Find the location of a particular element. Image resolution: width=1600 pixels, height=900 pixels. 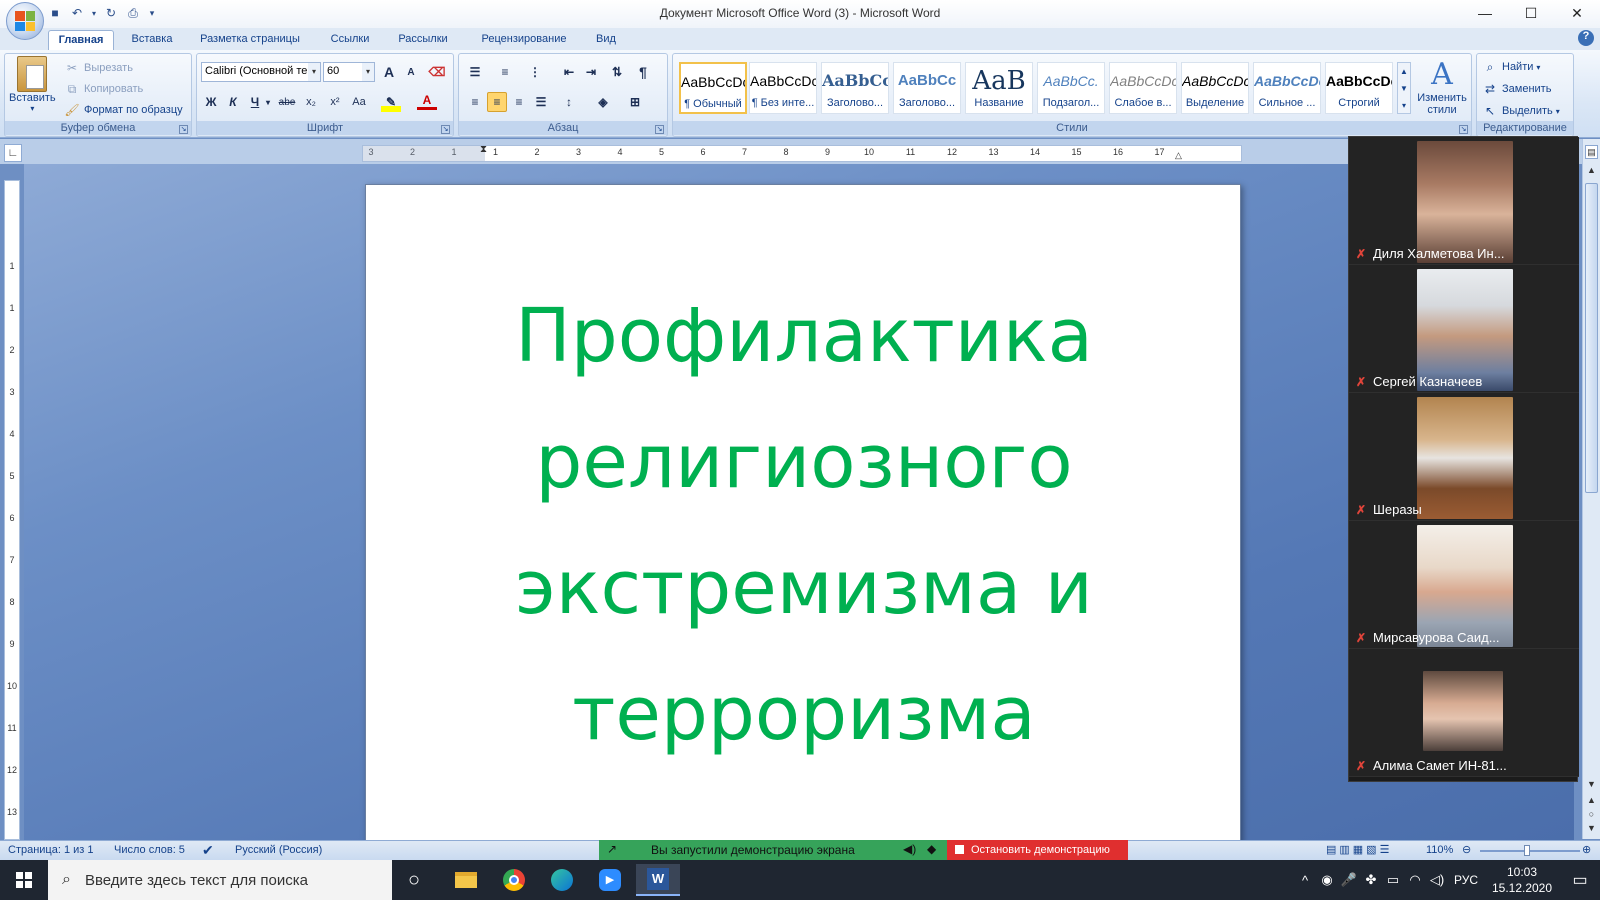

change-case-button: Aa is located at coordinates (359, 102).